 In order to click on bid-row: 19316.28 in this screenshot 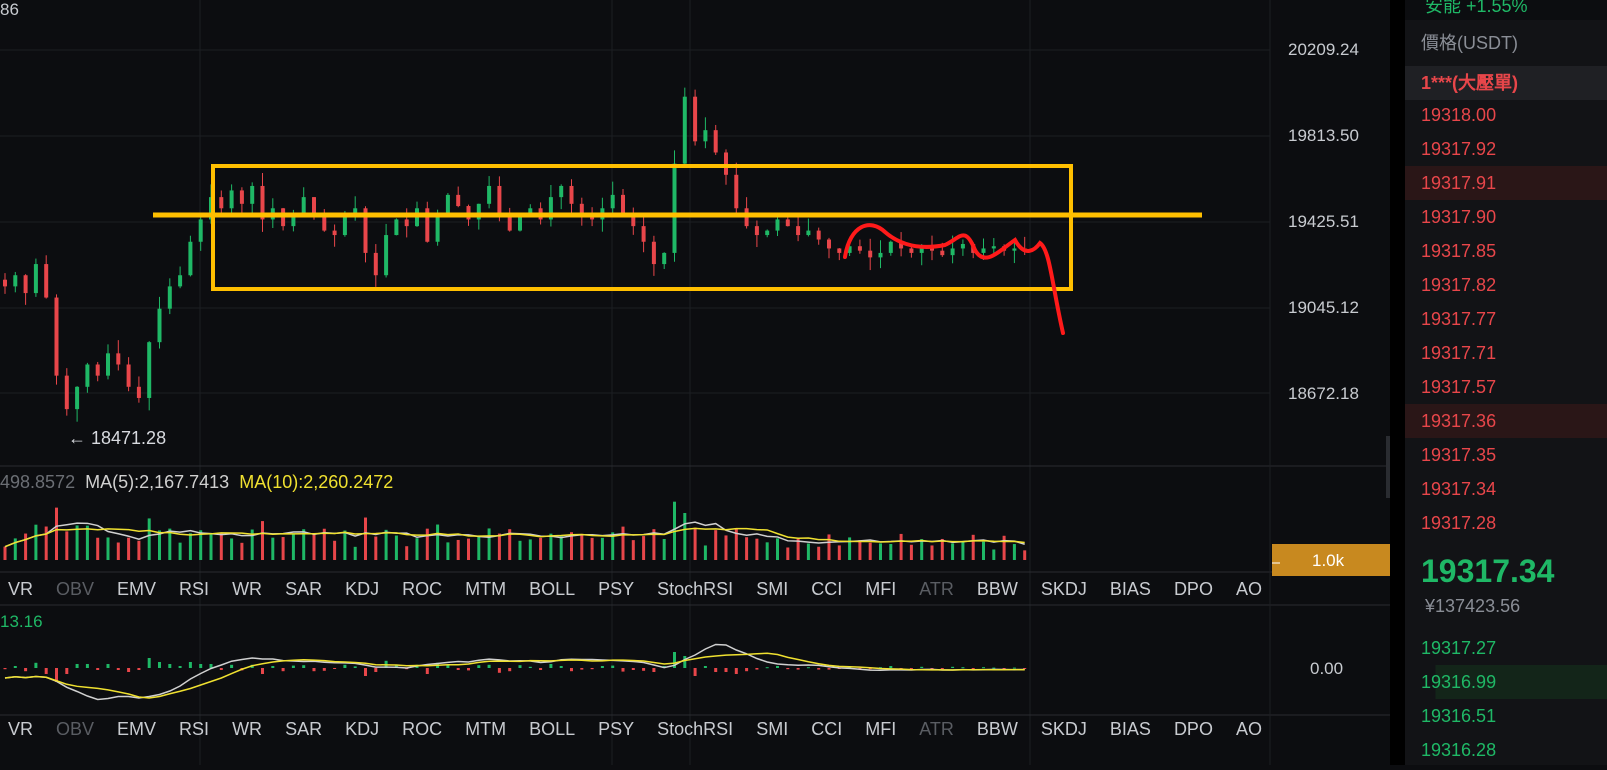, I will do `click(1506, 750)`.